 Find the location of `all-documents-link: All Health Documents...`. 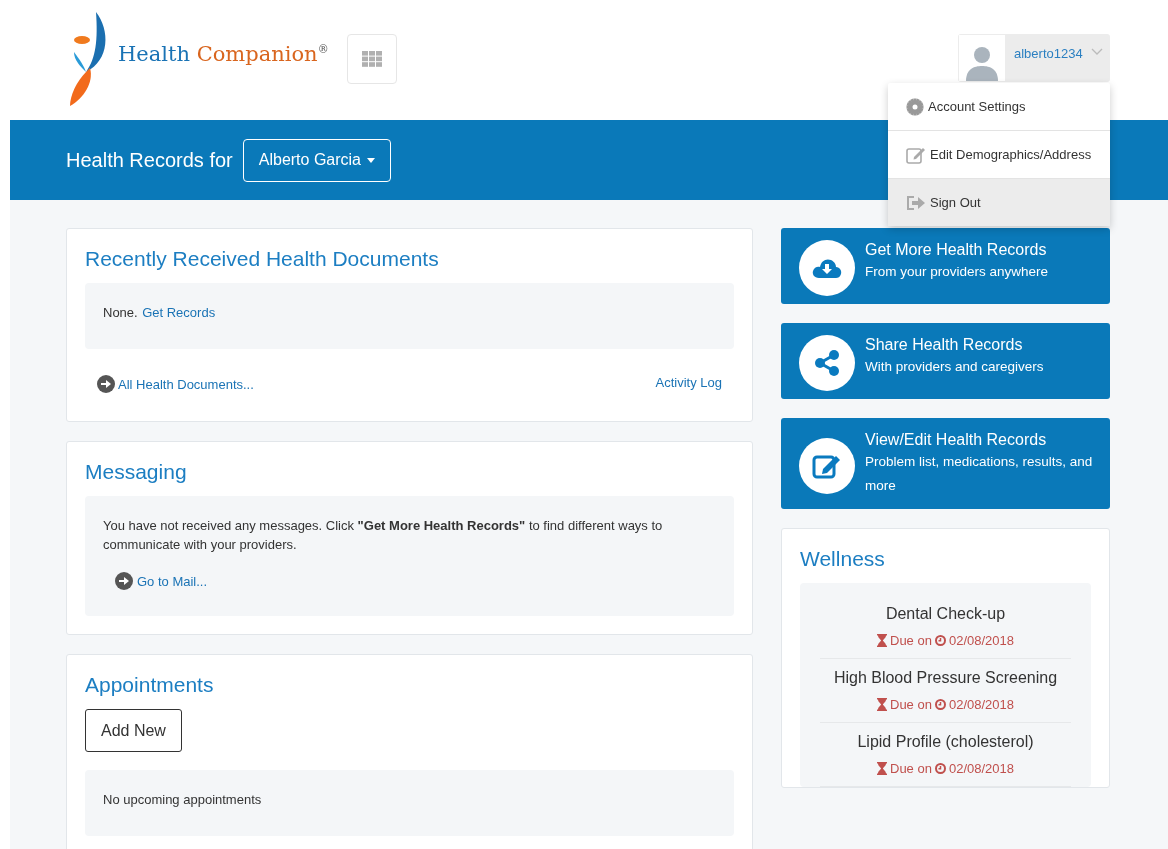

all-documents-link: All Health Documents... is located at coordinates (186, 384).